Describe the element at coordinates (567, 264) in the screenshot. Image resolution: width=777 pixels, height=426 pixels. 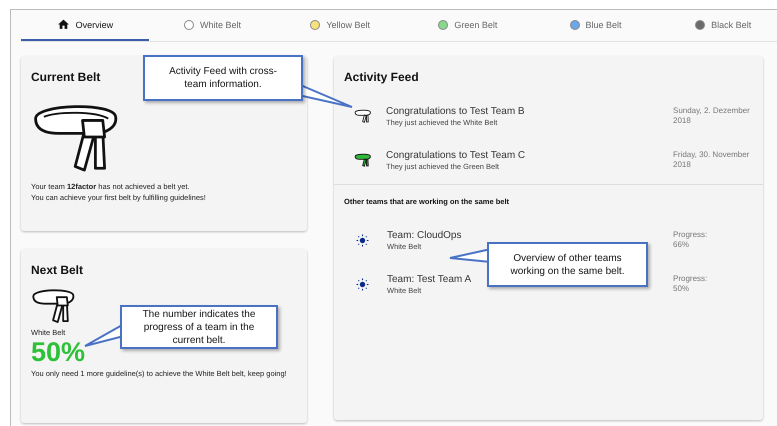
I see `callout: Overview of other teams working on the same belt.` at that location.